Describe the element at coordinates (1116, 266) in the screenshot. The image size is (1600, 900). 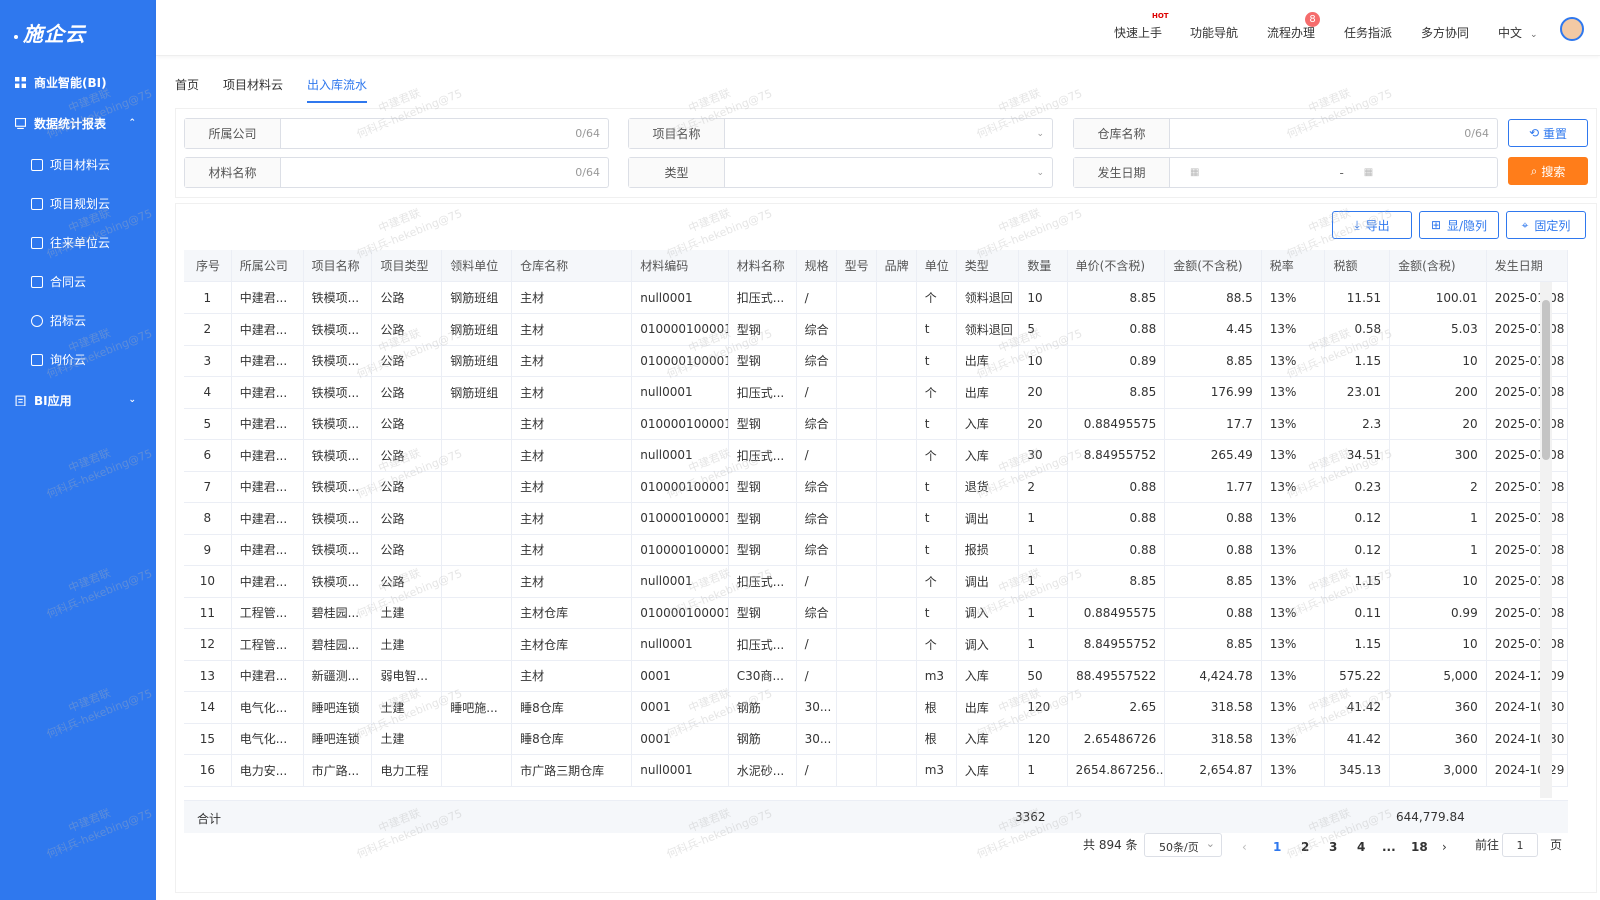
I see `column-header: 单价(不含税)` at that location.